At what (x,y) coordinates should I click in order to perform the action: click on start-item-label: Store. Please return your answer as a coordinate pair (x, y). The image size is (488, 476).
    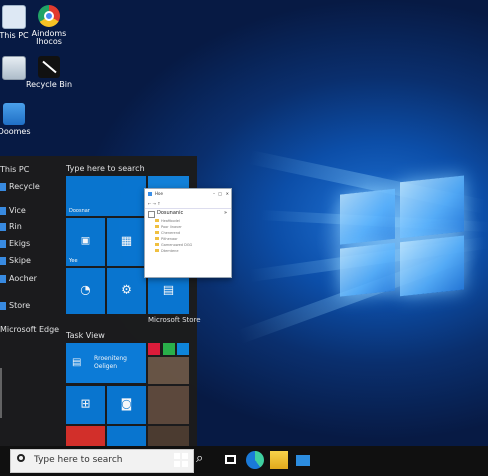
    Looking at the image, I should click on (20, 305).